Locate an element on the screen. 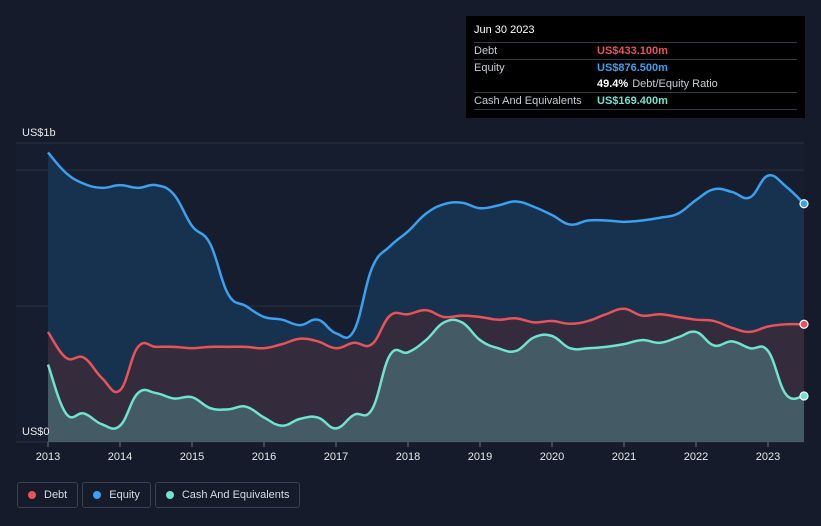 This screenshot has height=526, width=821. tooltip-row-debt: Debt US$433.100m is located at coordinates (635, 50).